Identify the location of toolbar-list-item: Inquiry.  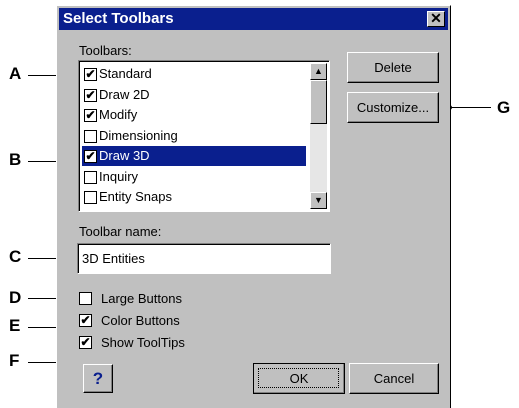
(194, 177).